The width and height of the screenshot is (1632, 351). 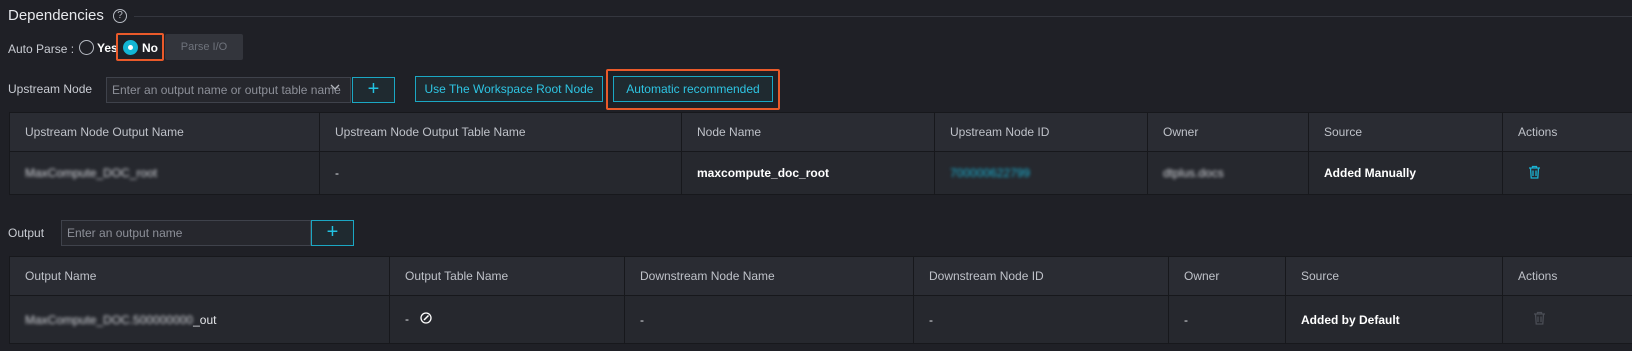 What do you see at coordinates (91, 173) in the screenshot?
I see `upstream-output-name: MaxCompute_DOC_root` at bounding box center [91, 173].